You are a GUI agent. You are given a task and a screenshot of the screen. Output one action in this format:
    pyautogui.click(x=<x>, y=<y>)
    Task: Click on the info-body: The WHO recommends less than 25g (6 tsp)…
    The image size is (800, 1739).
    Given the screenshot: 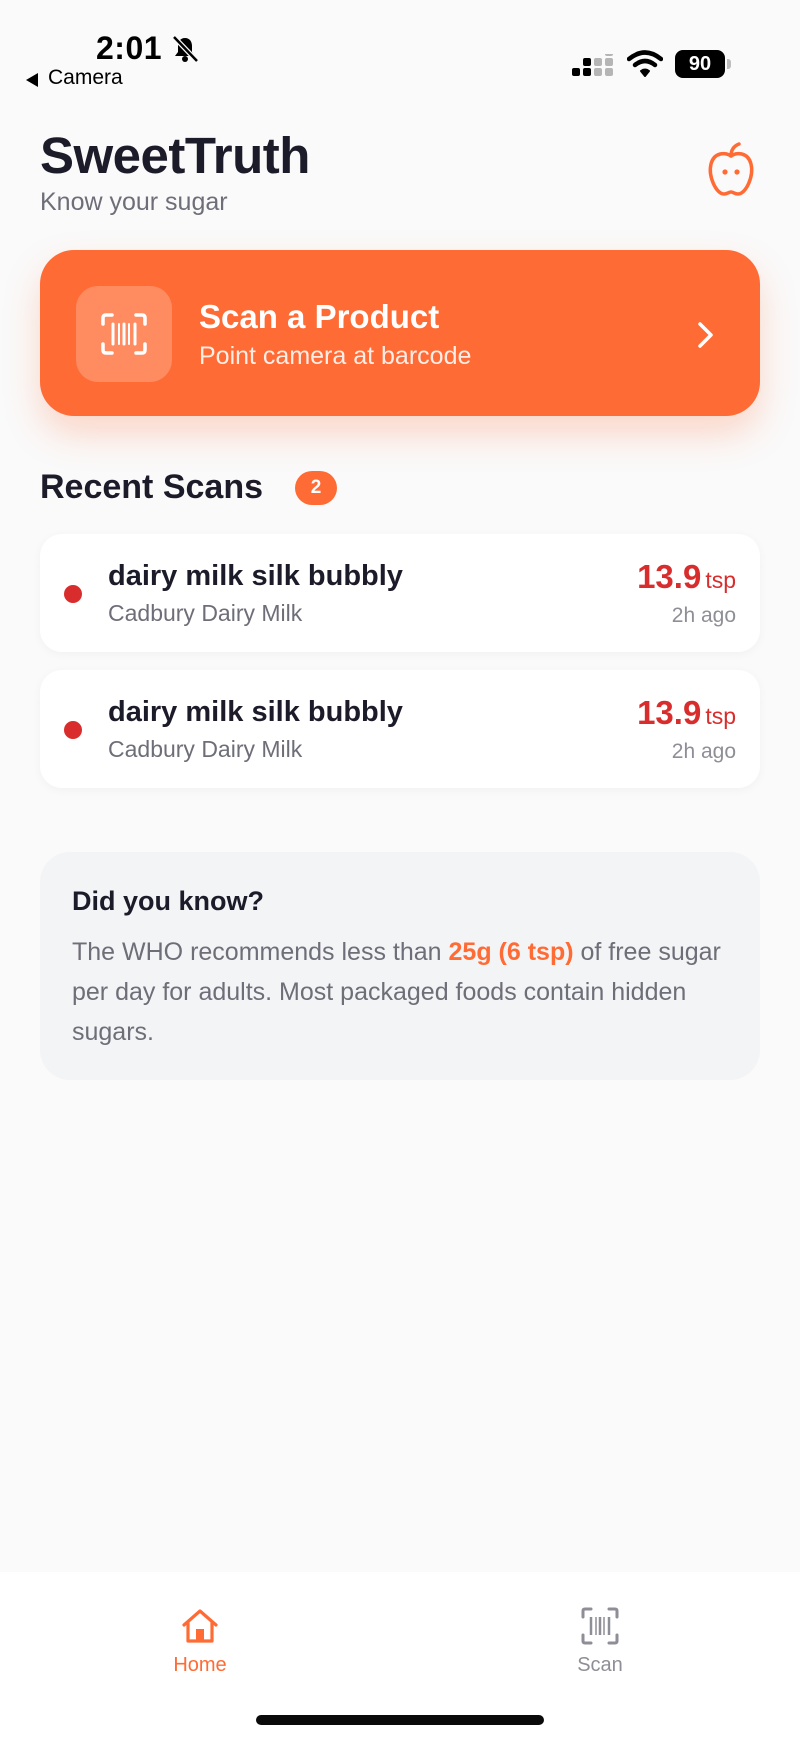 What is the action you would take?
    pyautogui.click(x=397, y=992)
    